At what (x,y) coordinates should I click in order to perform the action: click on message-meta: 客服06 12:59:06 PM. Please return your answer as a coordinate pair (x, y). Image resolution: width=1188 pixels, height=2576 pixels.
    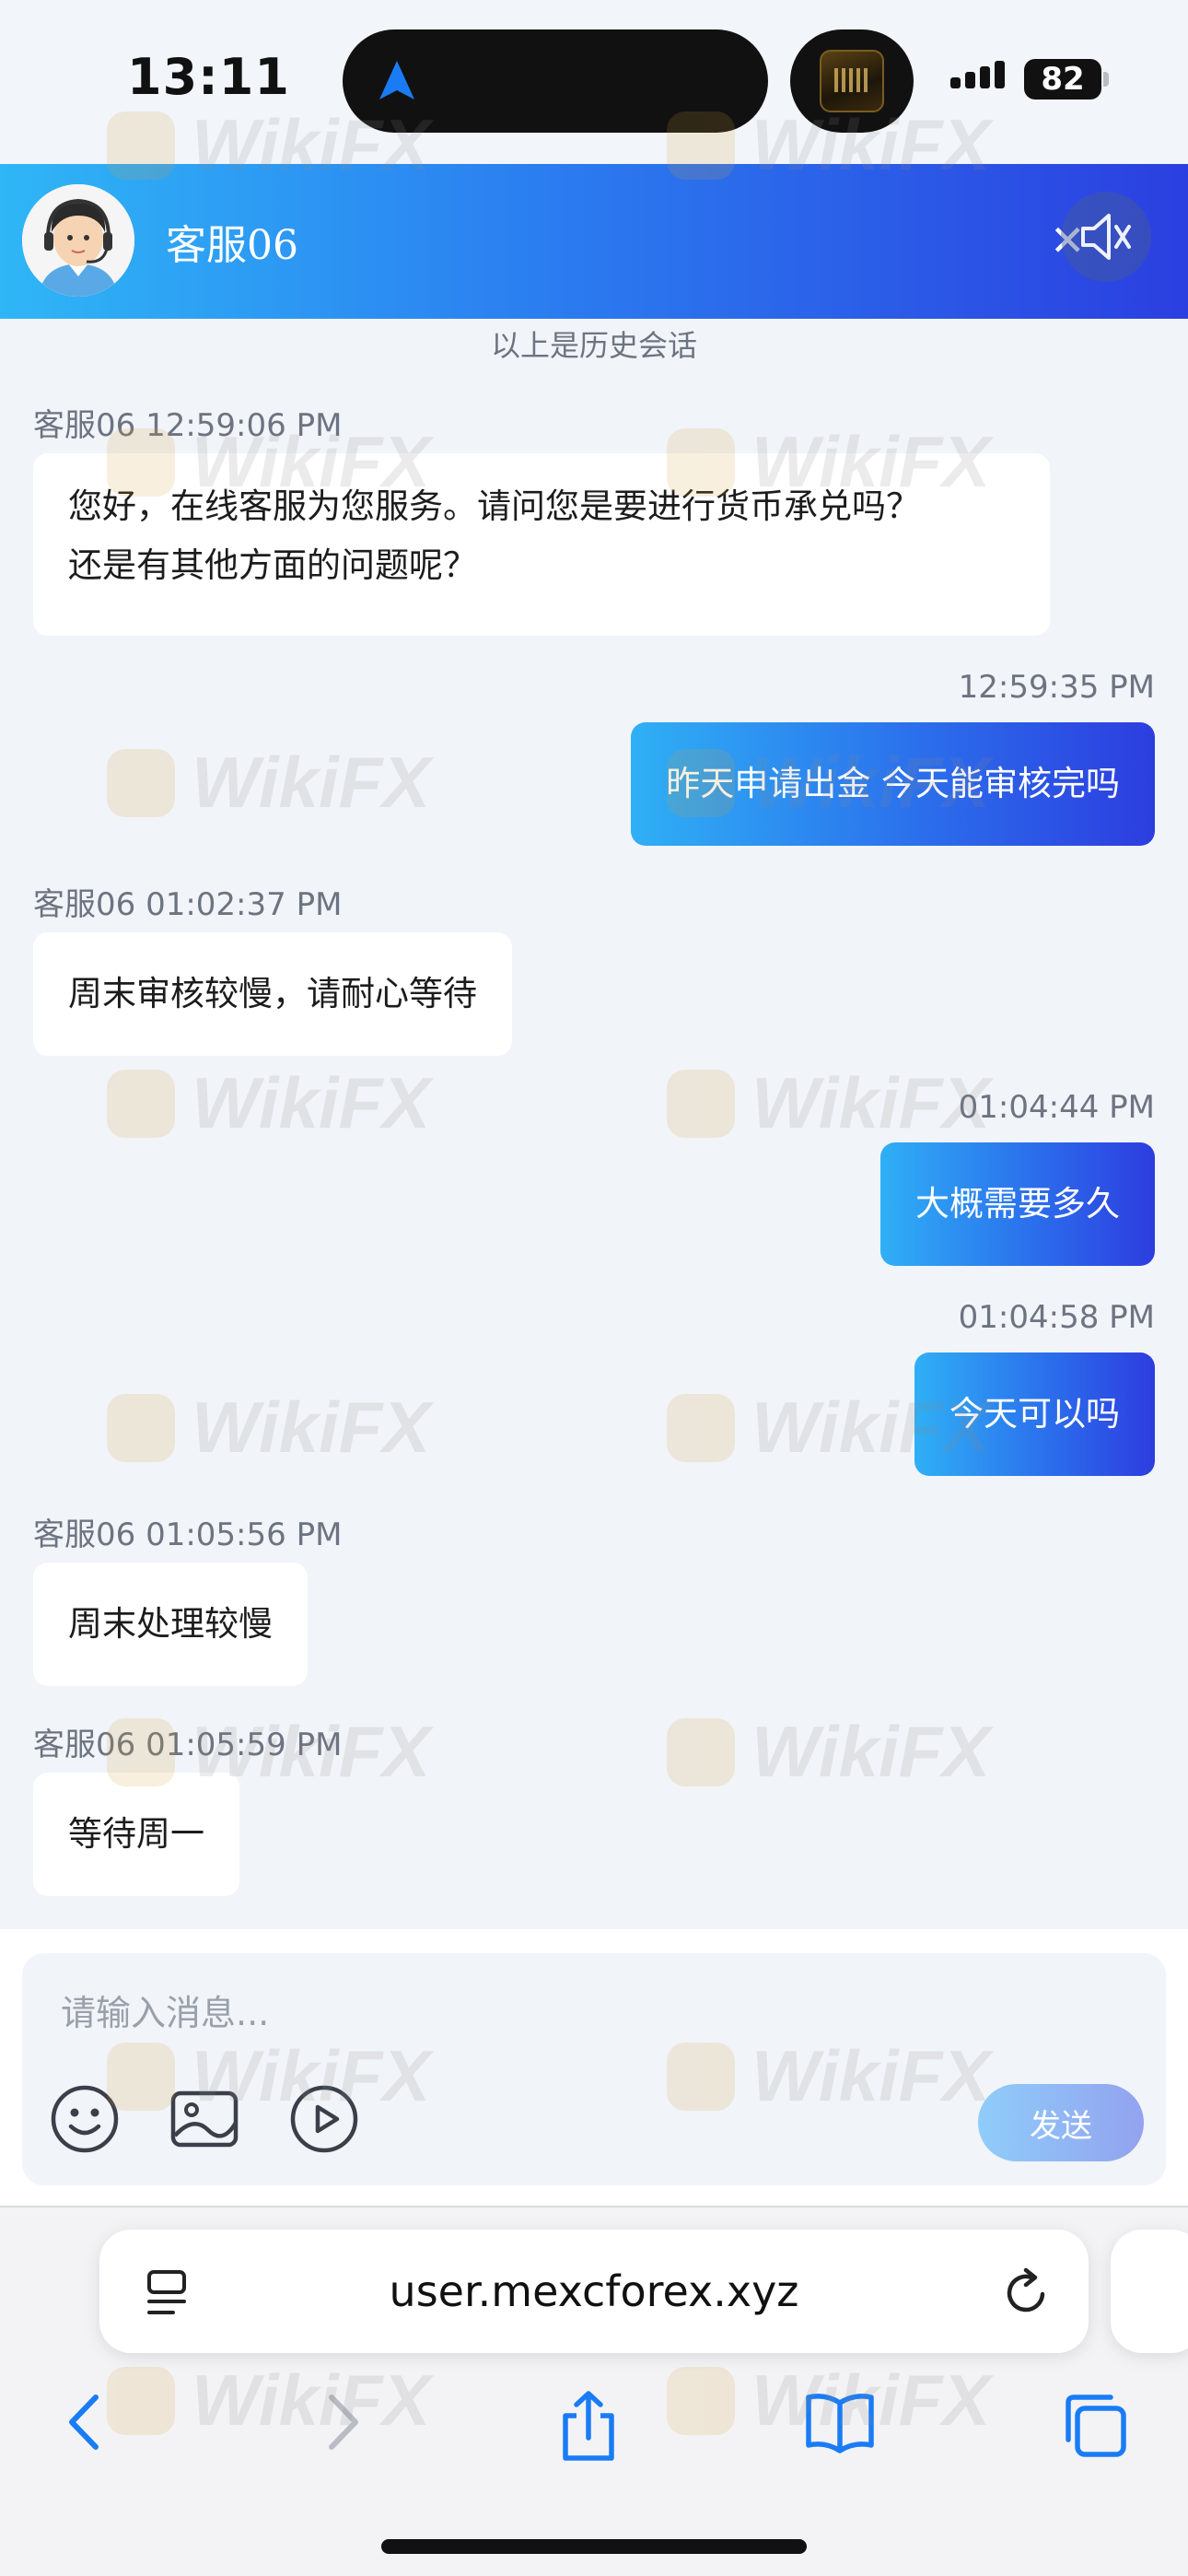
    Looking at the image, I should click on (188, 425).